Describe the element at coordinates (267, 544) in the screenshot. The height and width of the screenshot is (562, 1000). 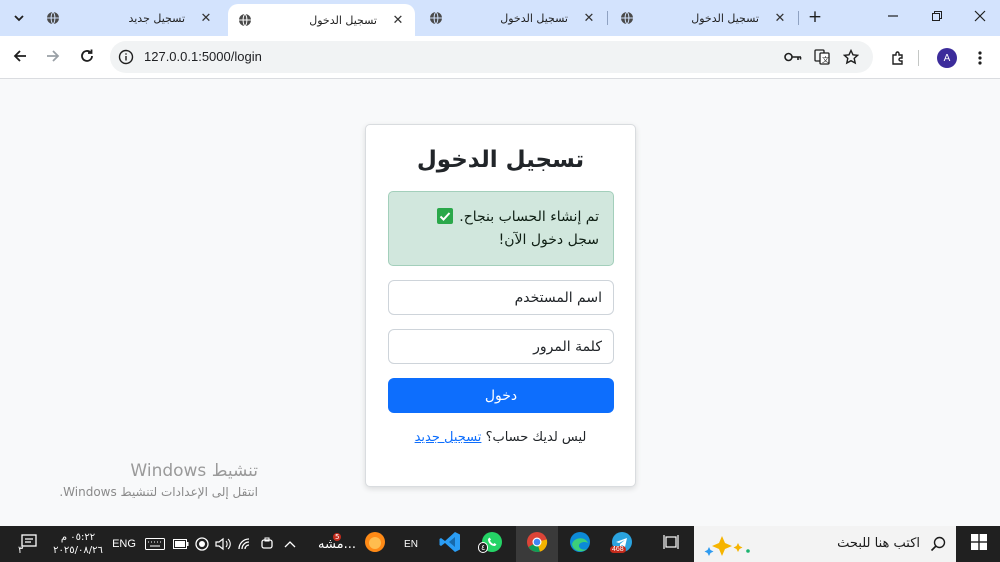
I see `meet-now-icon` at that location.